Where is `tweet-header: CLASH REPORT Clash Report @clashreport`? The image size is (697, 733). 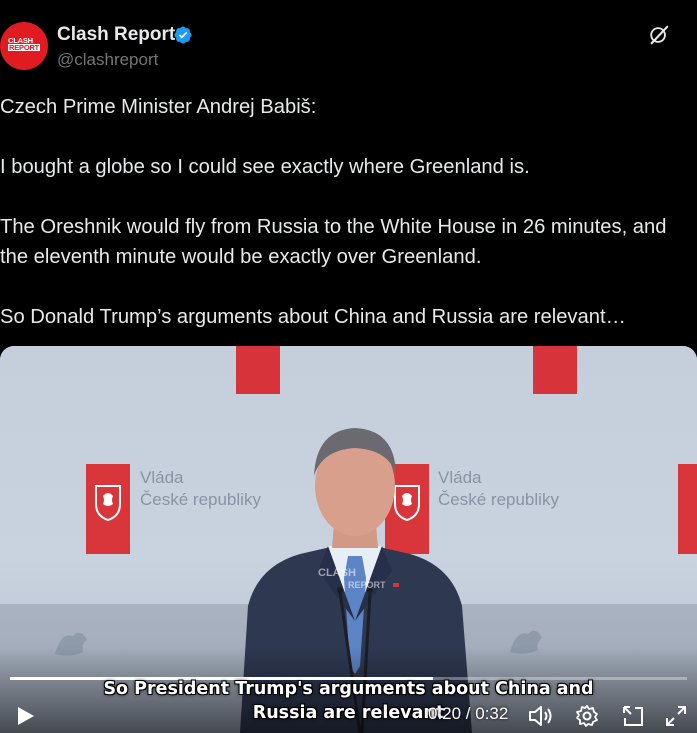 tweet-header: CLASH REPORT Clash Report @clashreport is located at coordinates (348, 45).